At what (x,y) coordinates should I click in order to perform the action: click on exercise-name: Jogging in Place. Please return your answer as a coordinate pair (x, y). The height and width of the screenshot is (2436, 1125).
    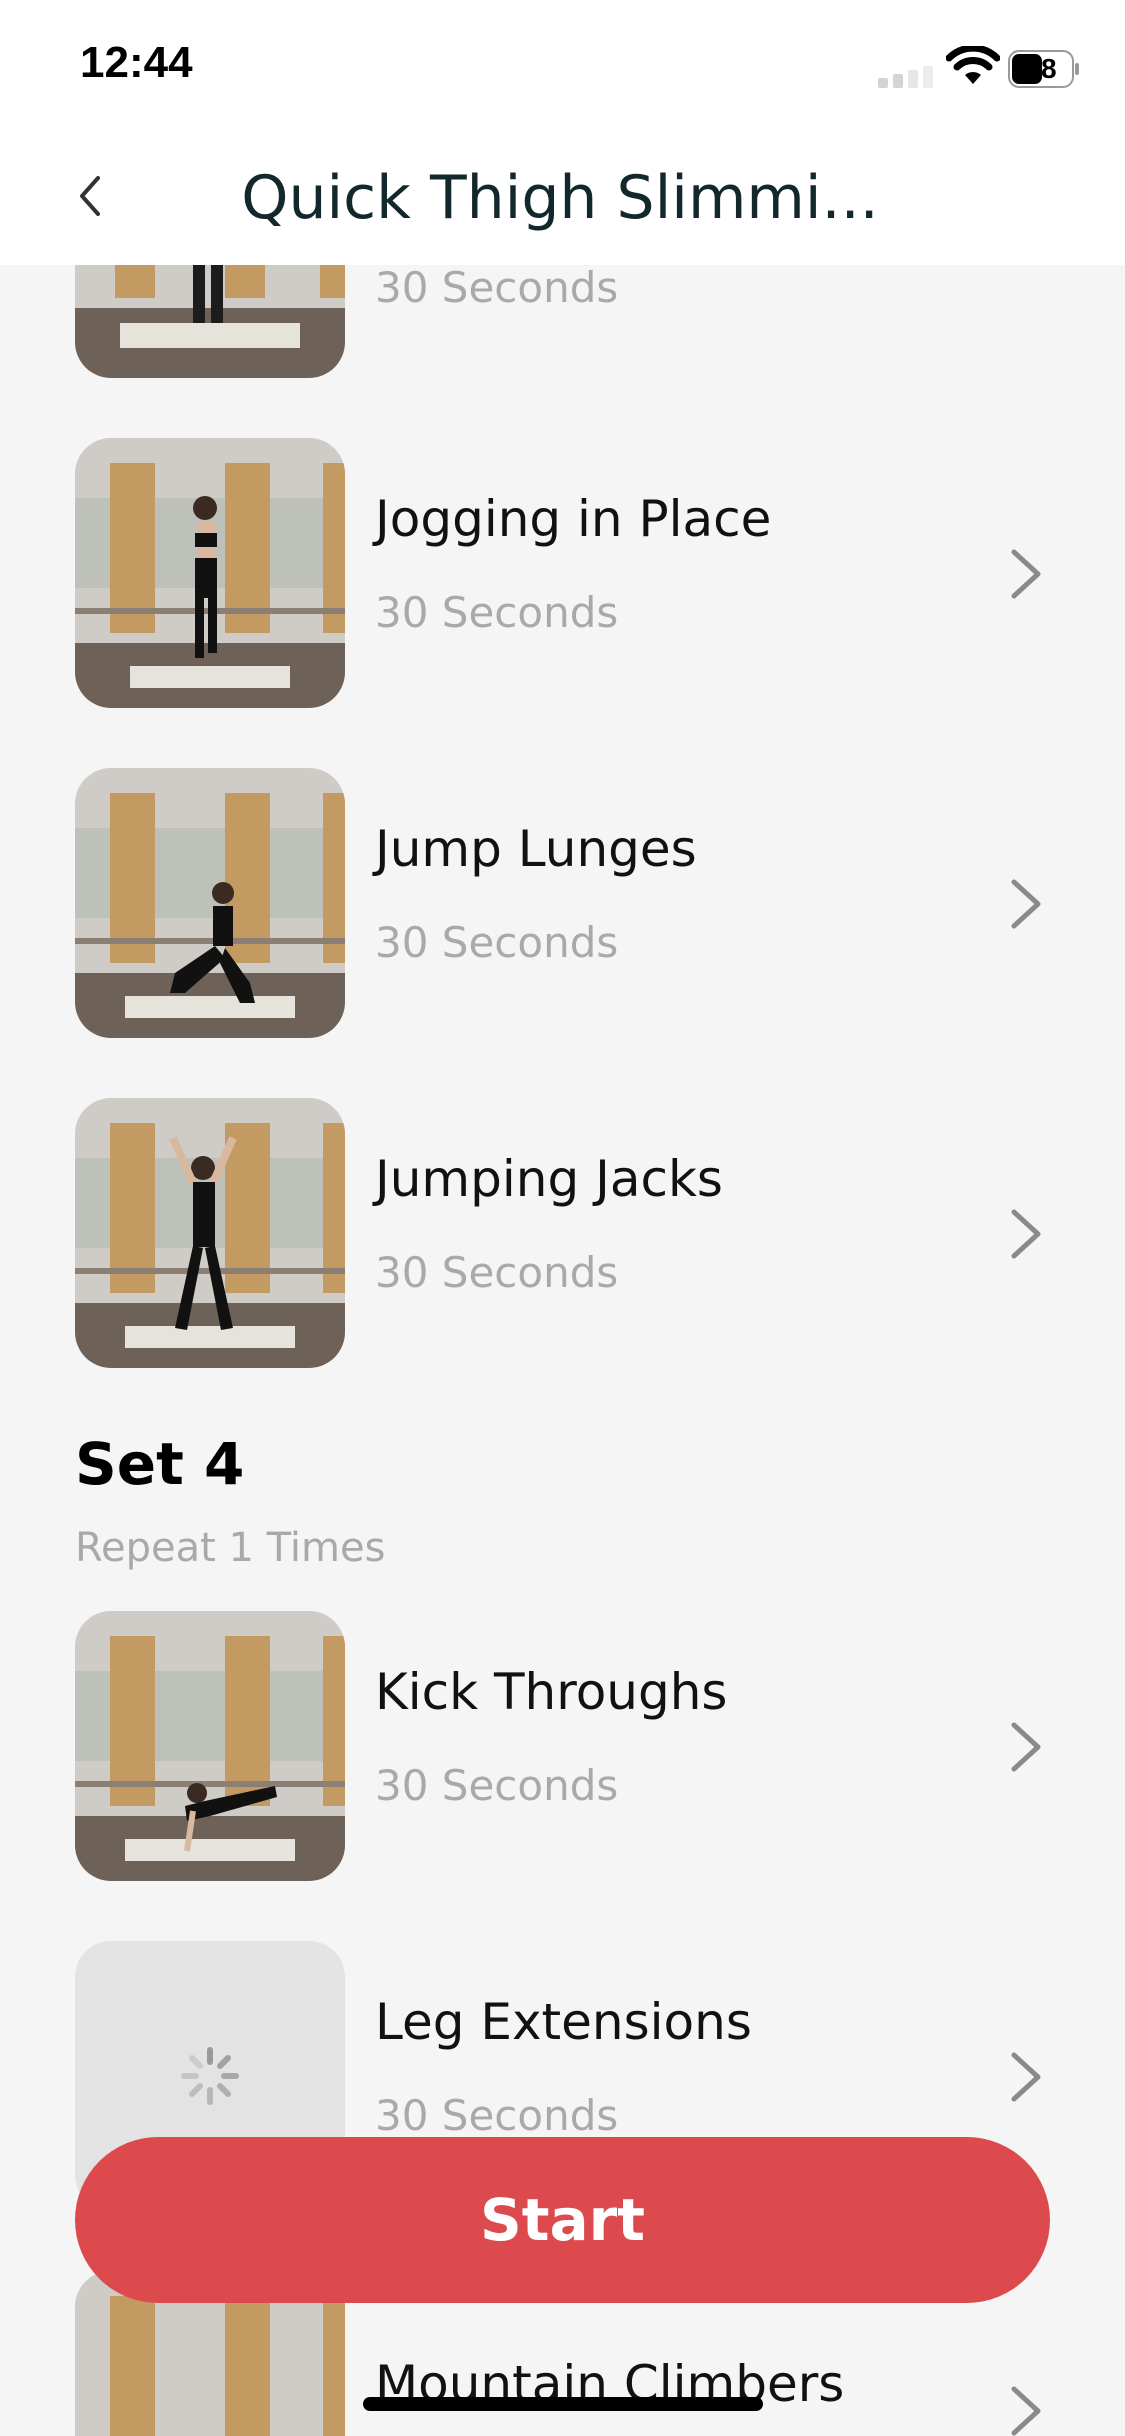
    Looking at the image, I should click on (573, 519).